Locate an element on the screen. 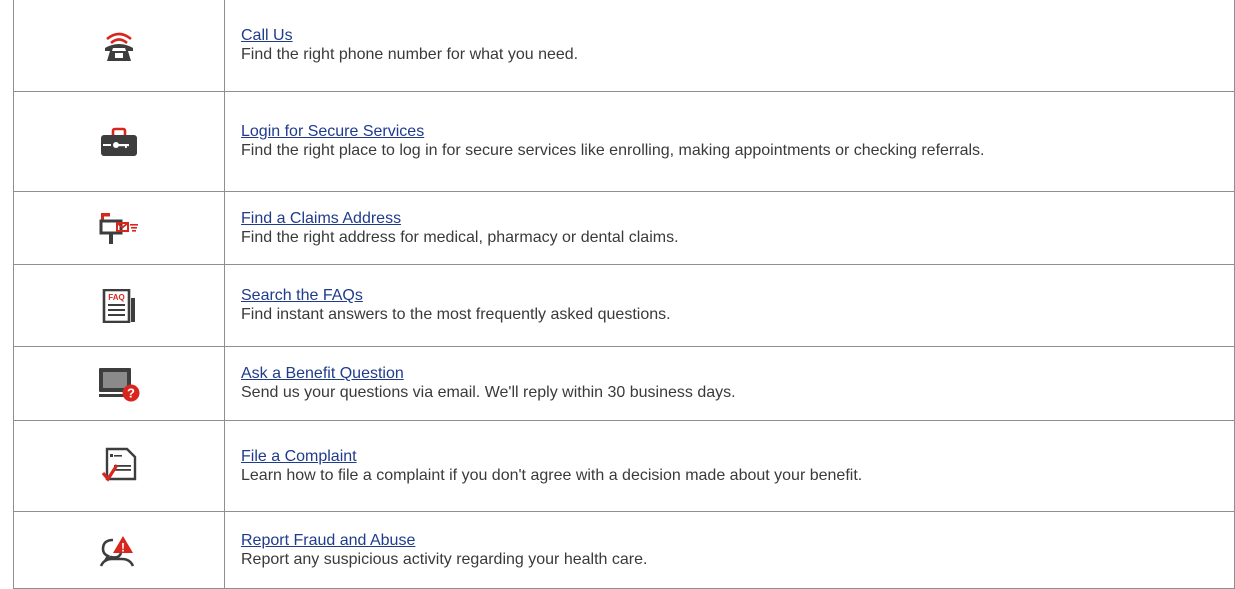 This screenshot has width=1235, height=589. find-claims-address-link: Find a Claims Address is located at coordinates (717, 218).